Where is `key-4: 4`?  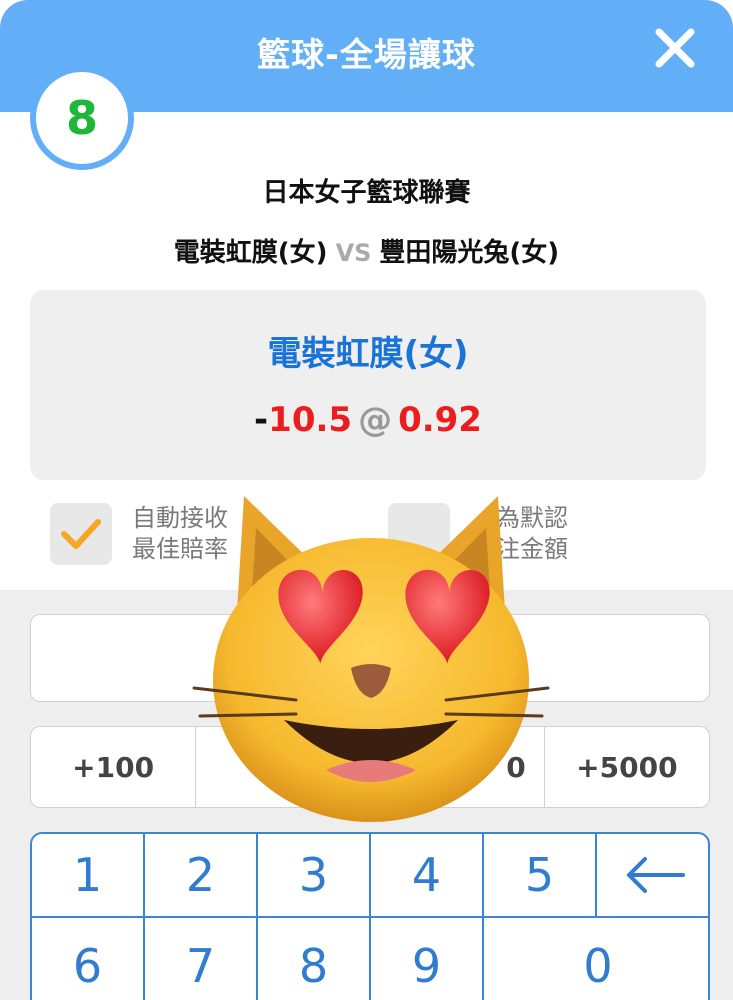
key-4: 4 is located at coordinates (427, 876).